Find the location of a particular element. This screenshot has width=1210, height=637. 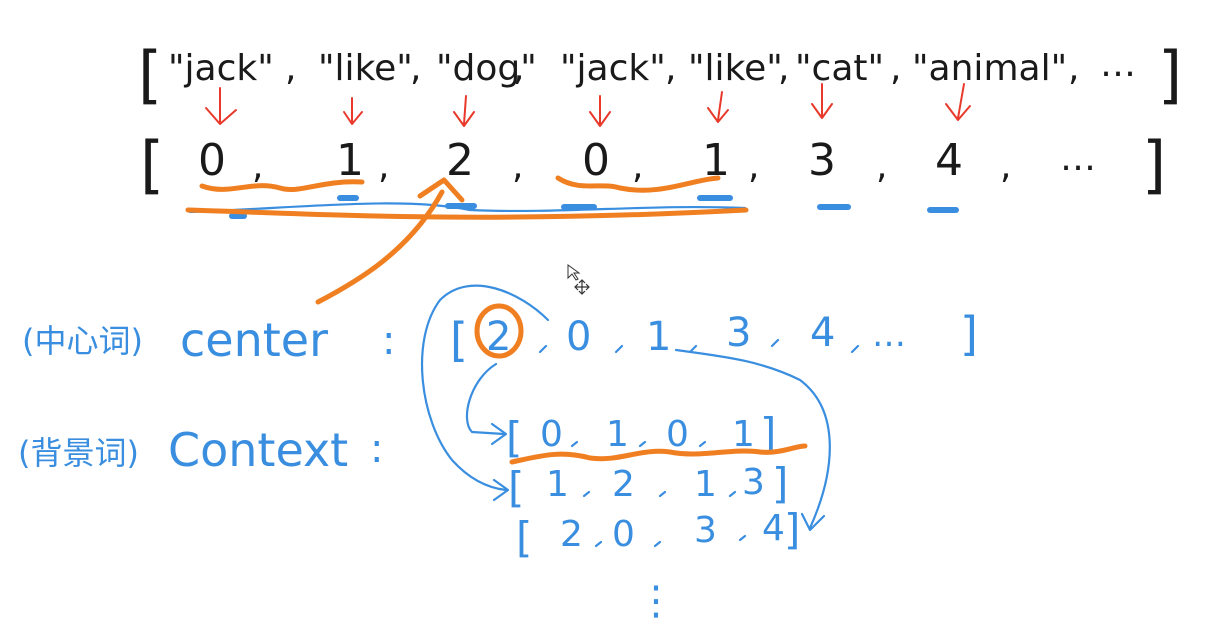

index-list-close-bracket: ] is located at coordinates (1154, 164).